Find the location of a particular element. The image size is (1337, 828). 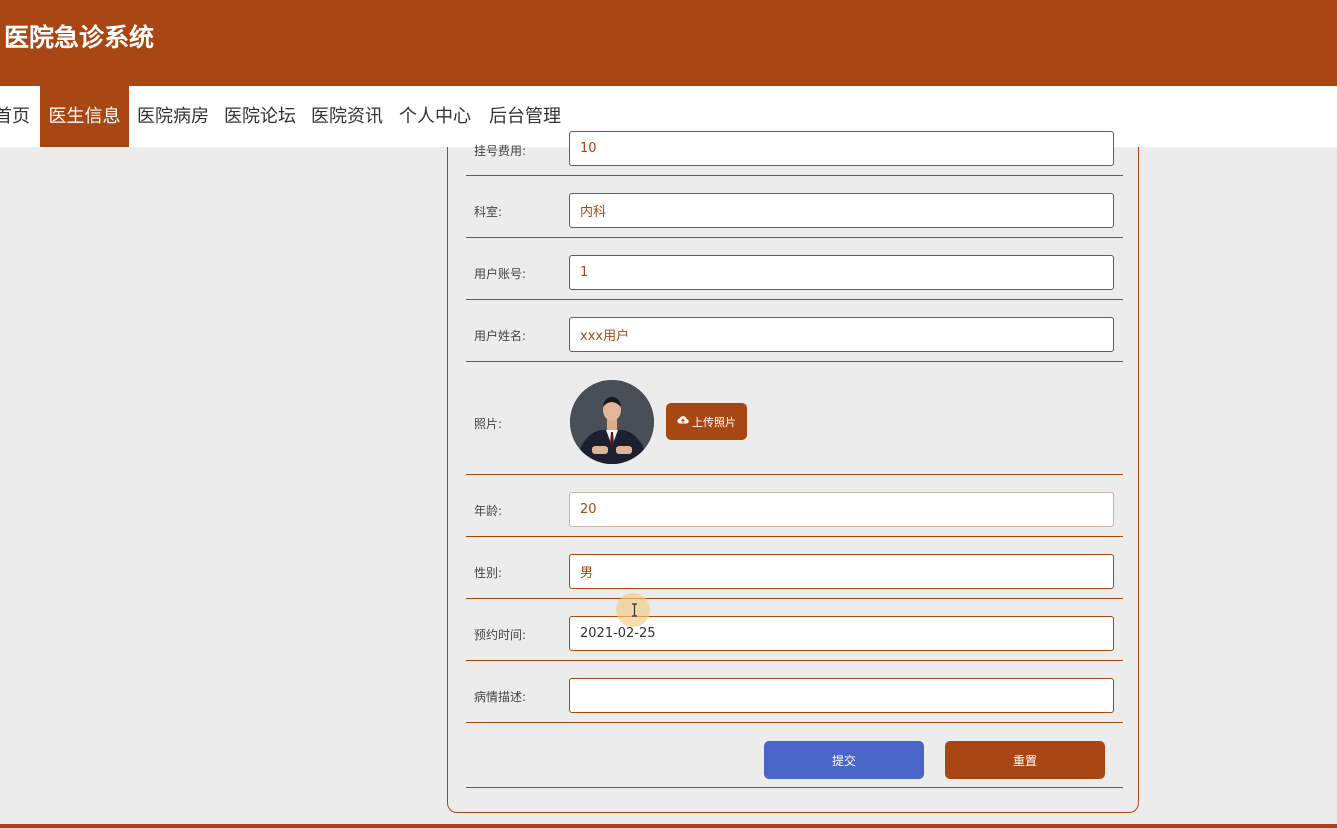

nav-item-wards: 医院病房 is located at coordinates (173, 116).